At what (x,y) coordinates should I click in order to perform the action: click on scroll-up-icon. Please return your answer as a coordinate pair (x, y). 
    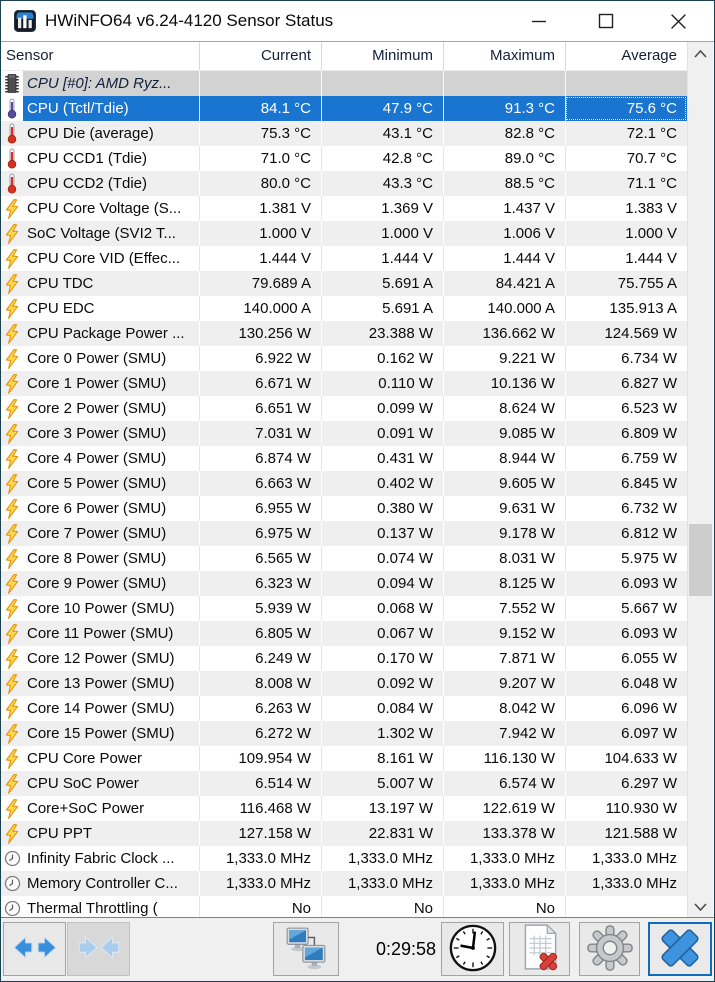
    Looking at the image, I should click on (700, 54).